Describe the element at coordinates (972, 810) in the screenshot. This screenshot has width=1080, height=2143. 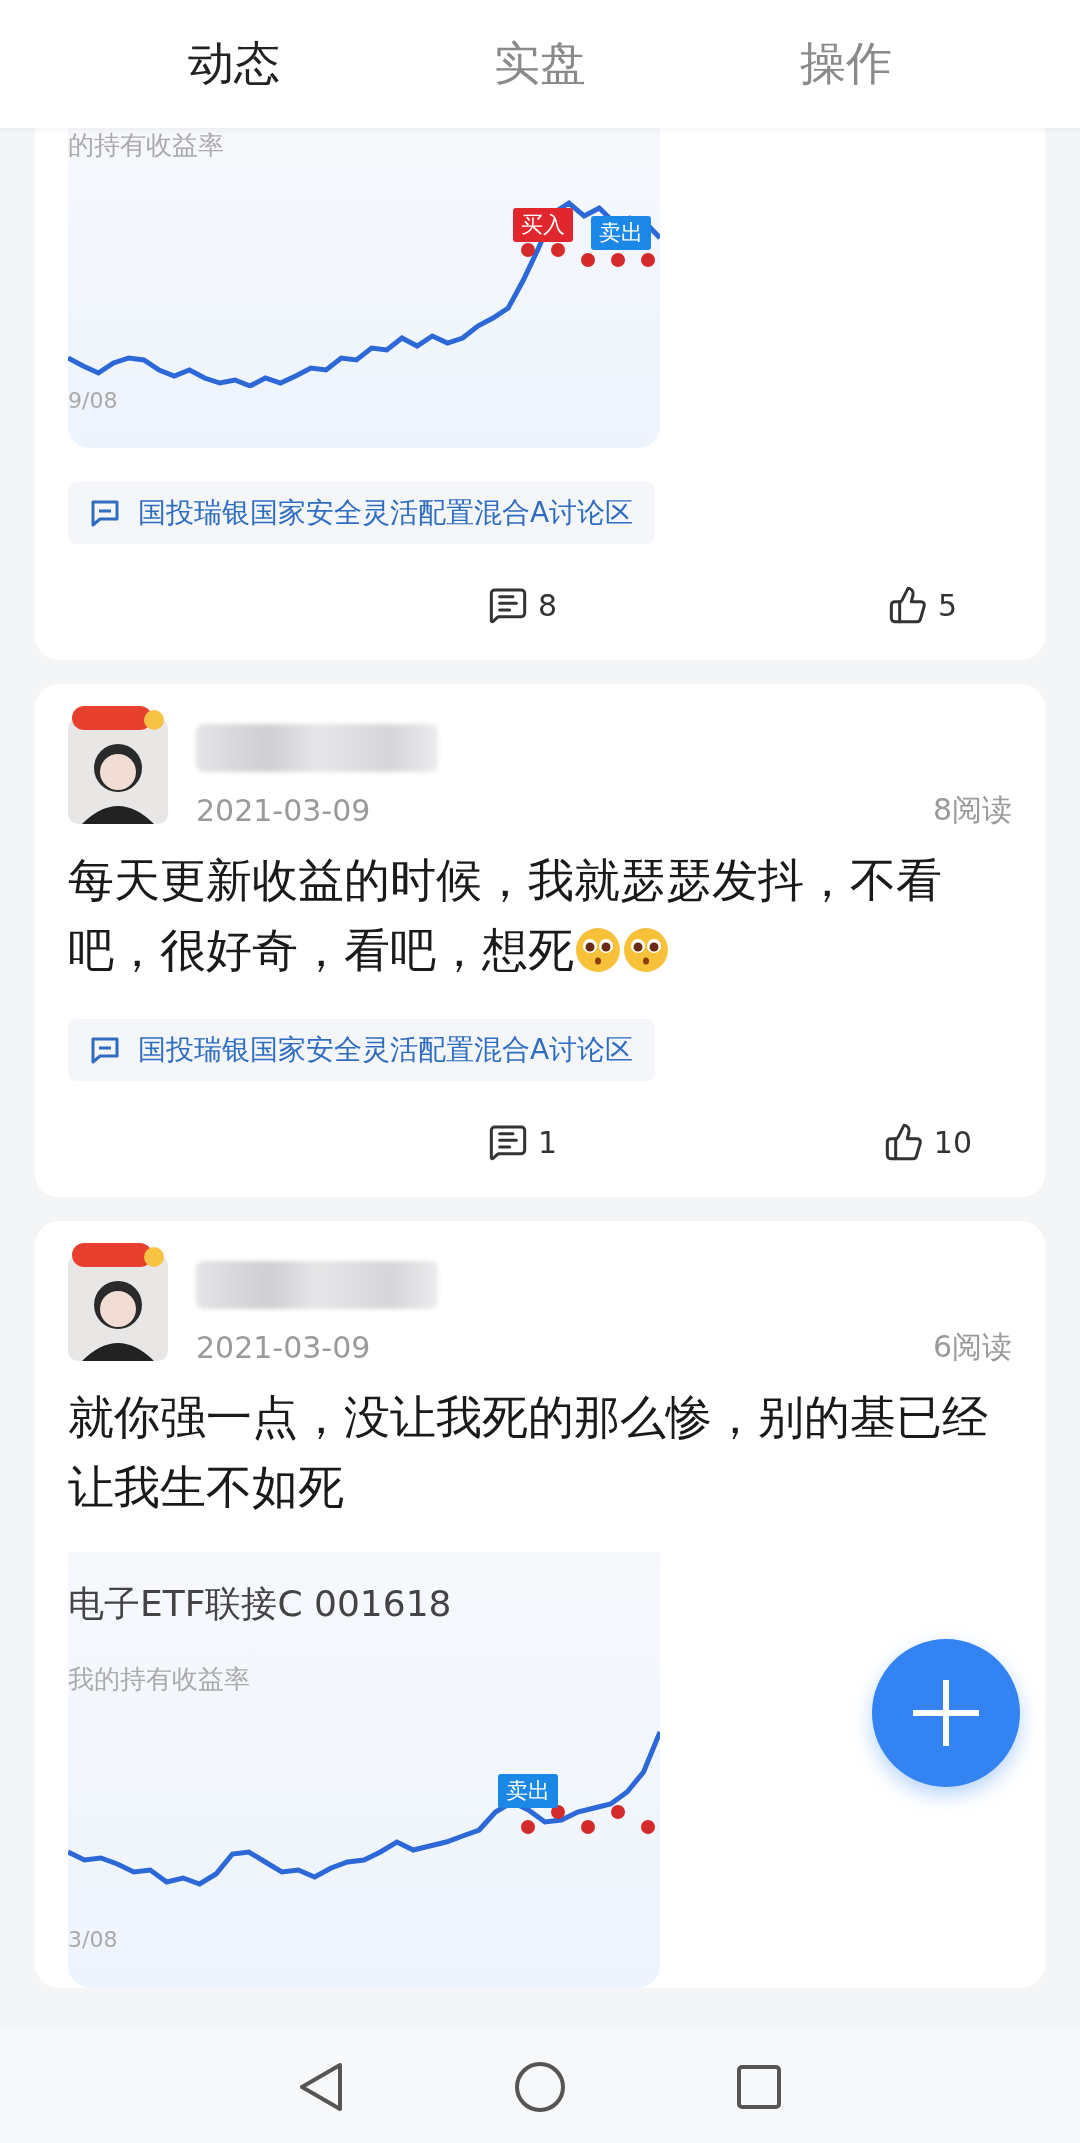
I see `read-count: 8阅读` at that location.